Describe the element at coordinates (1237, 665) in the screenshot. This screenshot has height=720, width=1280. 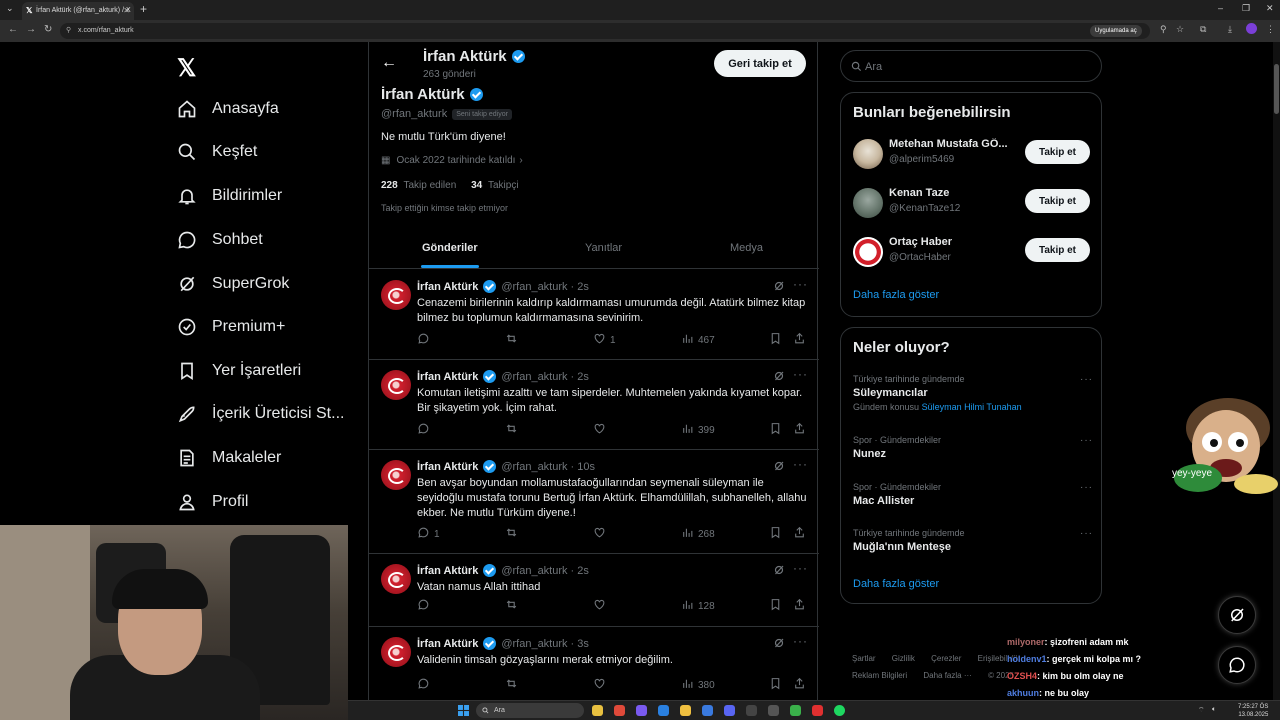
I see `messages-fab-button` at that location.